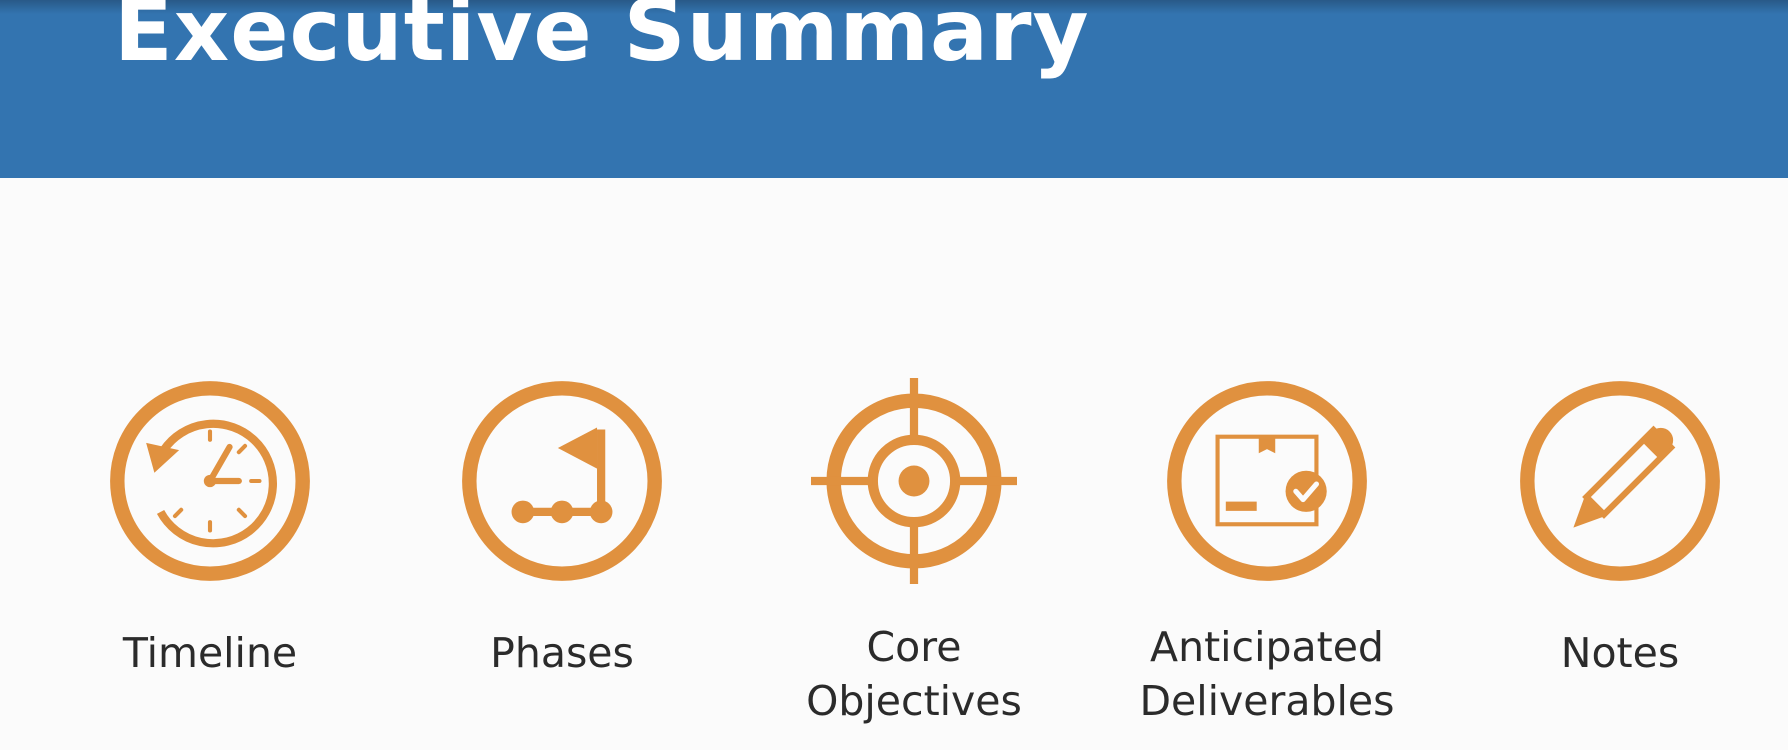 This screenshot has height=750, width=1788. I want to click on summary-item-timeline: Timeline, so click(210, 529).